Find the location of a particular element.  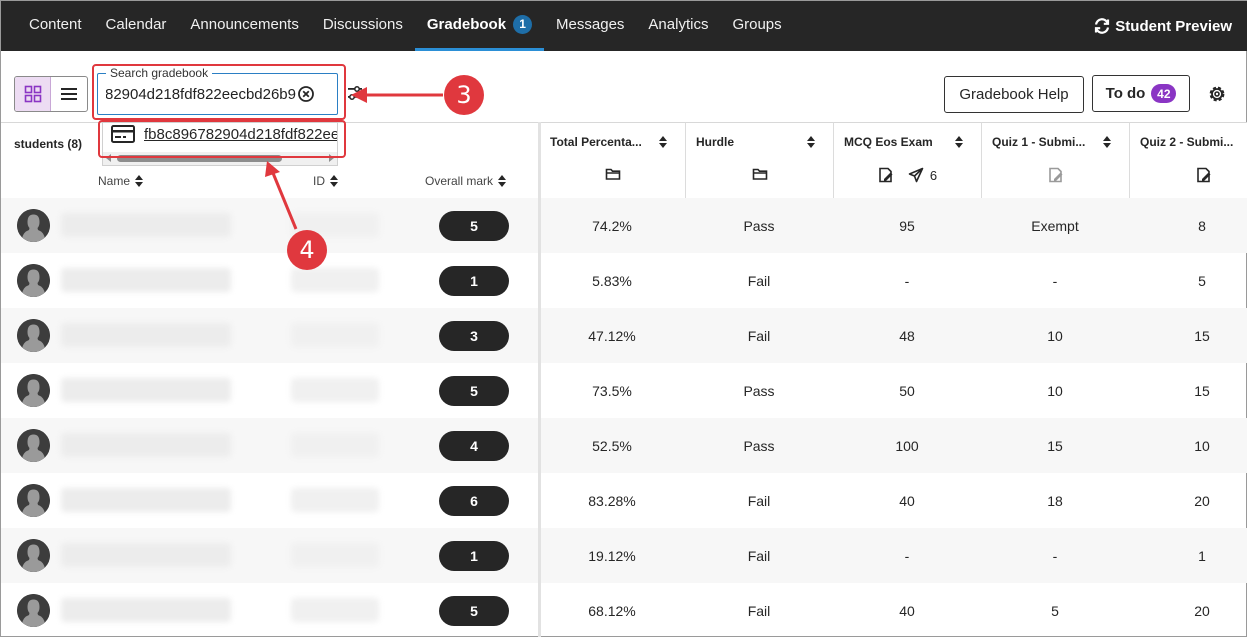

grade-cell-quiz1: 18 is located at coordinates (1055, 500).